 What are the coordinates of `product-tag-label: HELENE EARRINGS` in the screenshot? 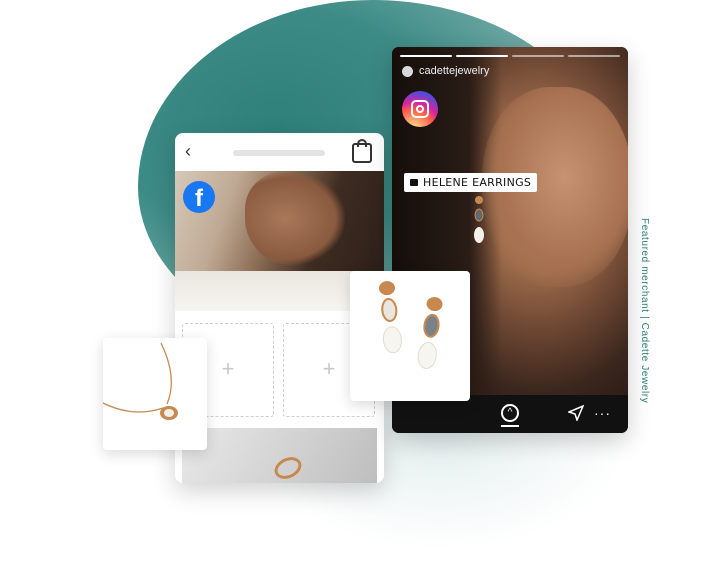 It's located at (477, 182).